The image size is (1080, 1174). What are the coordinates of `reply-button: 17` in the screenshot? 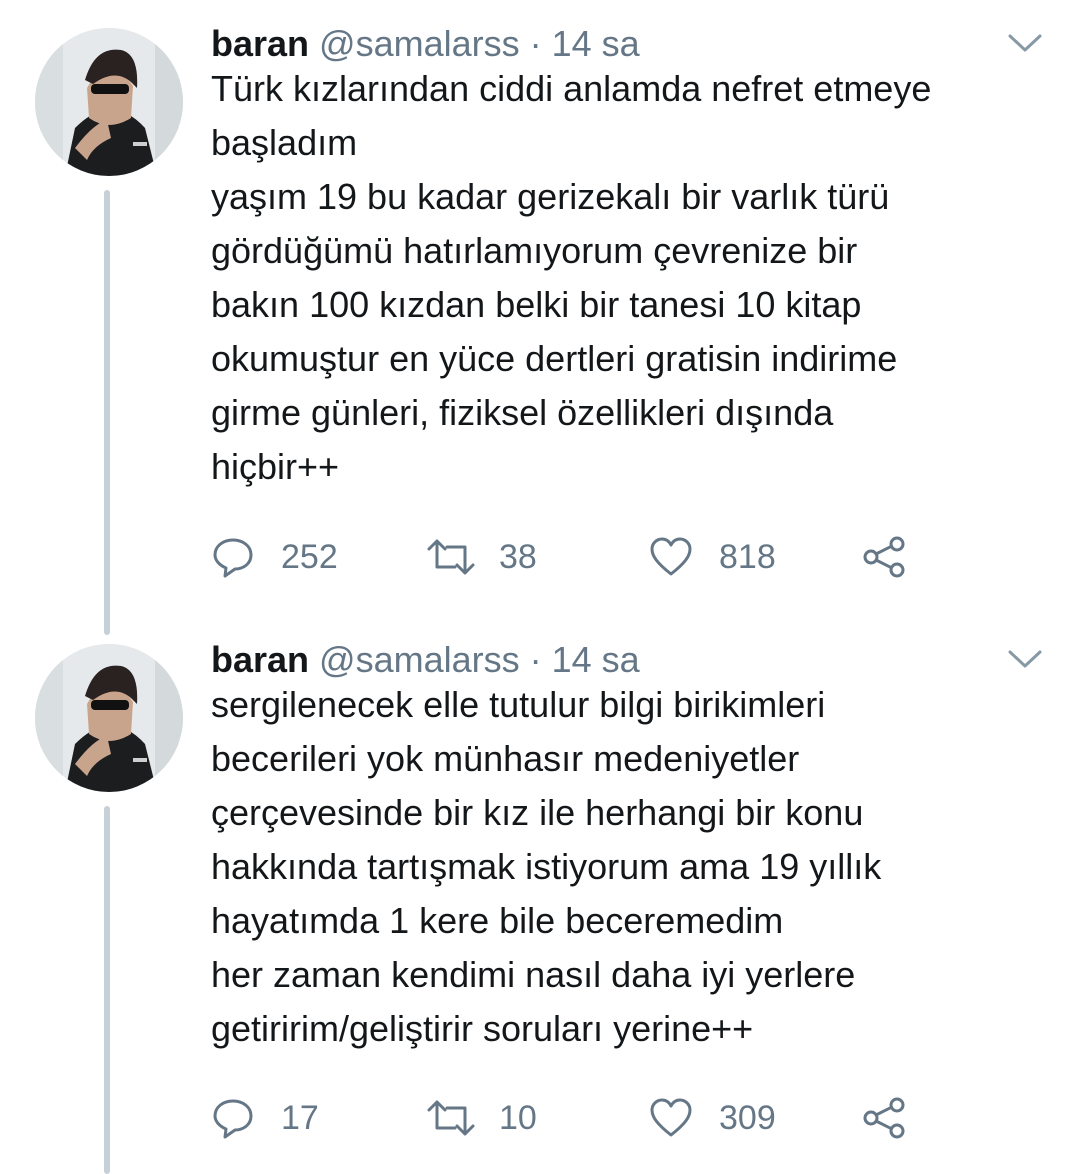 It's located at (265, 1118).